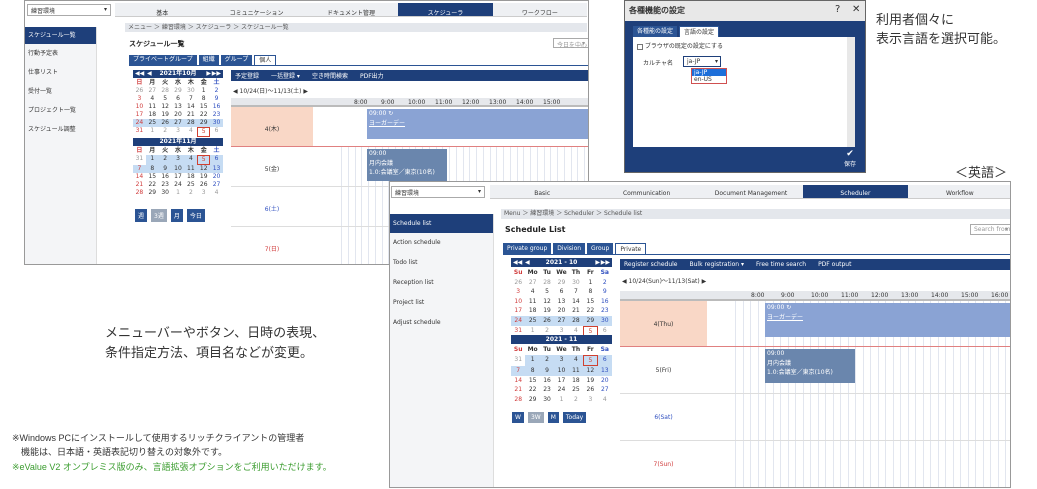 The height and width of the screenshot is (489, 1037). Describe the element at coordinates (139, 74) in the screenshot. I see `prev-year-icon: ◀◀` at that location.